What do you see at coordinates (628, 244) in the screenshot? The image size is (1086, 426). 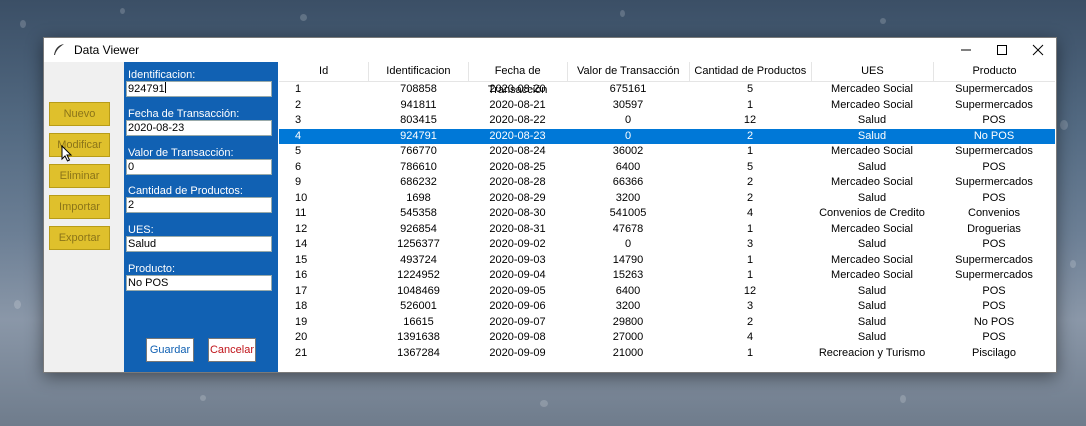 I see `cell-valor: 0` at bounding box center [628, 244].